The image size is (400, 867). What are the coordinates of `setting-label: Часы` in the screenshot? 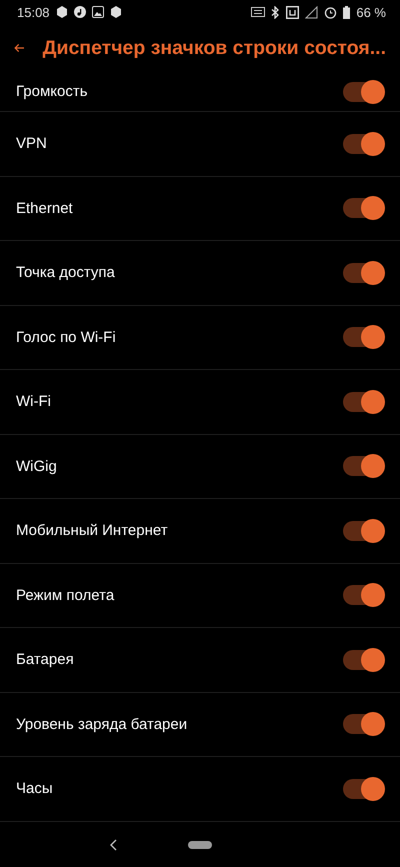 It's located at (35, 789).